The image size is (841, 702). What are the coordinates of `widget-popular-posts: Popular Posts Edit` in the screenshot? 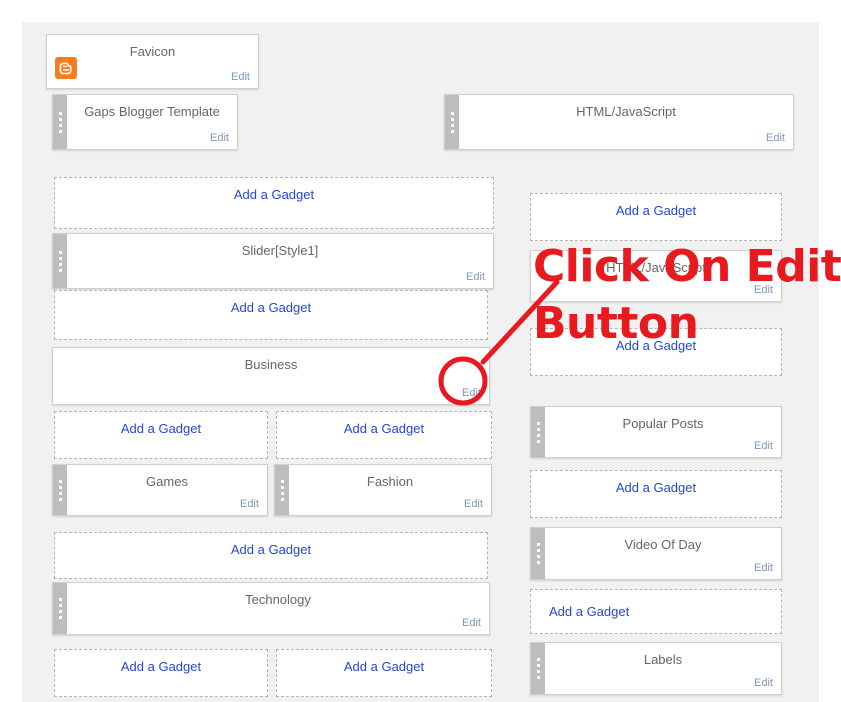 It's located at (656, 432).